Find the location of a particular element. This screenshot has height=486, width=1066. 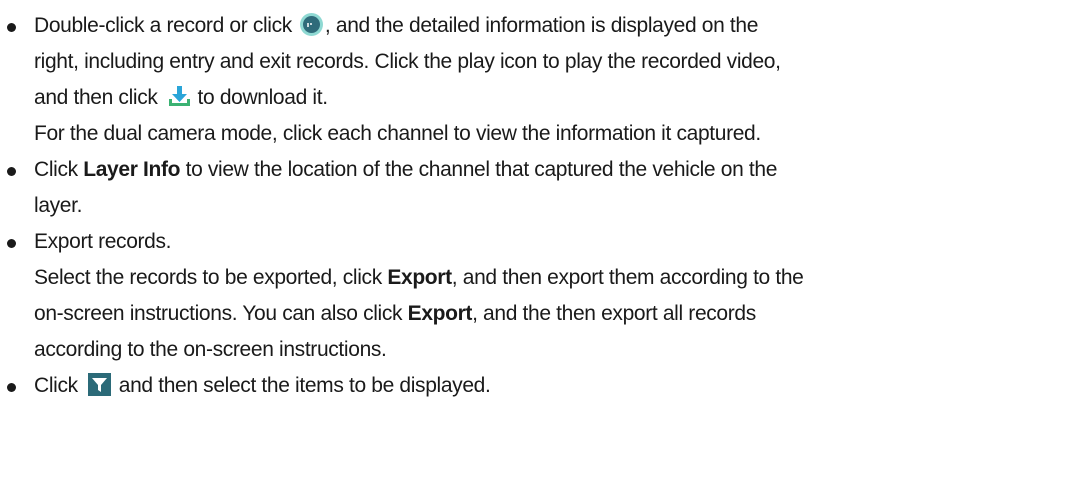

download-icon is located at coordinates (179, 96).